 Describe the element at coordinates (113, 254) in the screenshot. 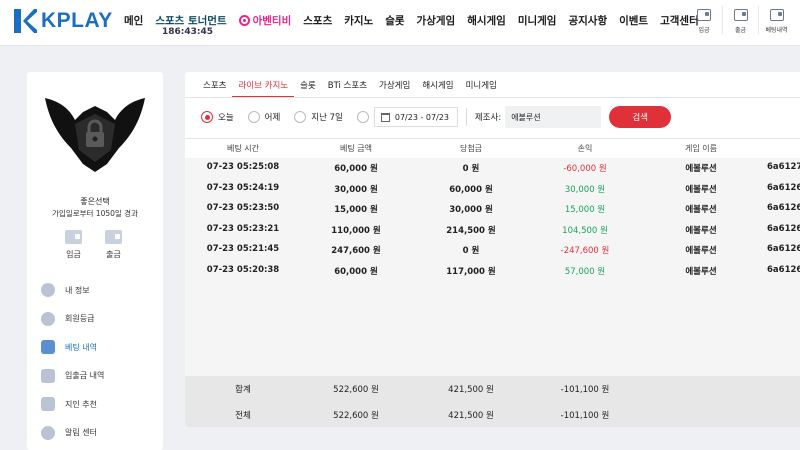

I see `sidebar-withdraw-label: 출금` at that location.